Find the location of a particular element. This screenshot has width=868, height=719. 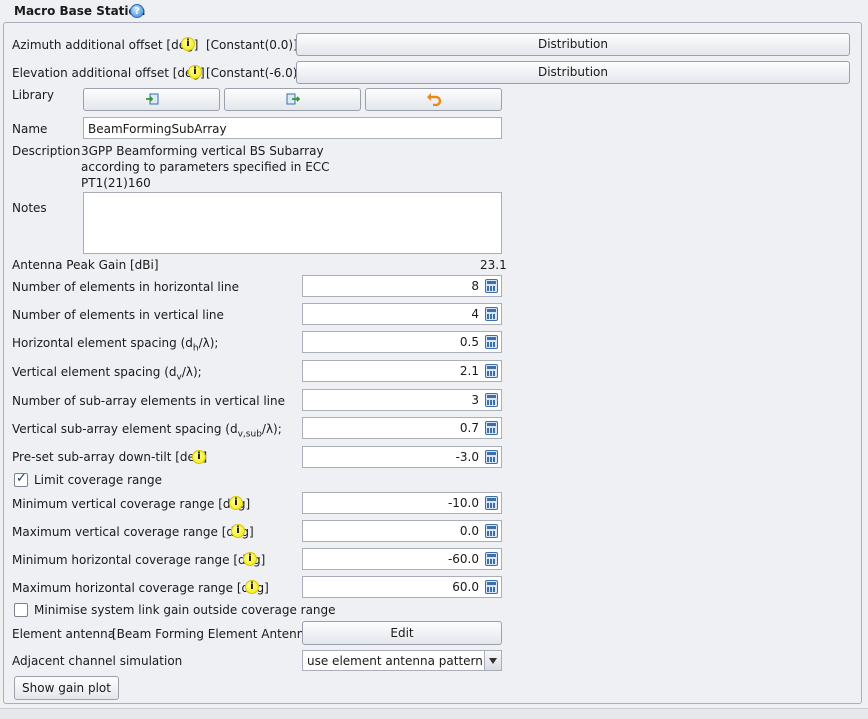

max-horizontal-coverage-input: 60.0 is located at coordinates (402, 587).